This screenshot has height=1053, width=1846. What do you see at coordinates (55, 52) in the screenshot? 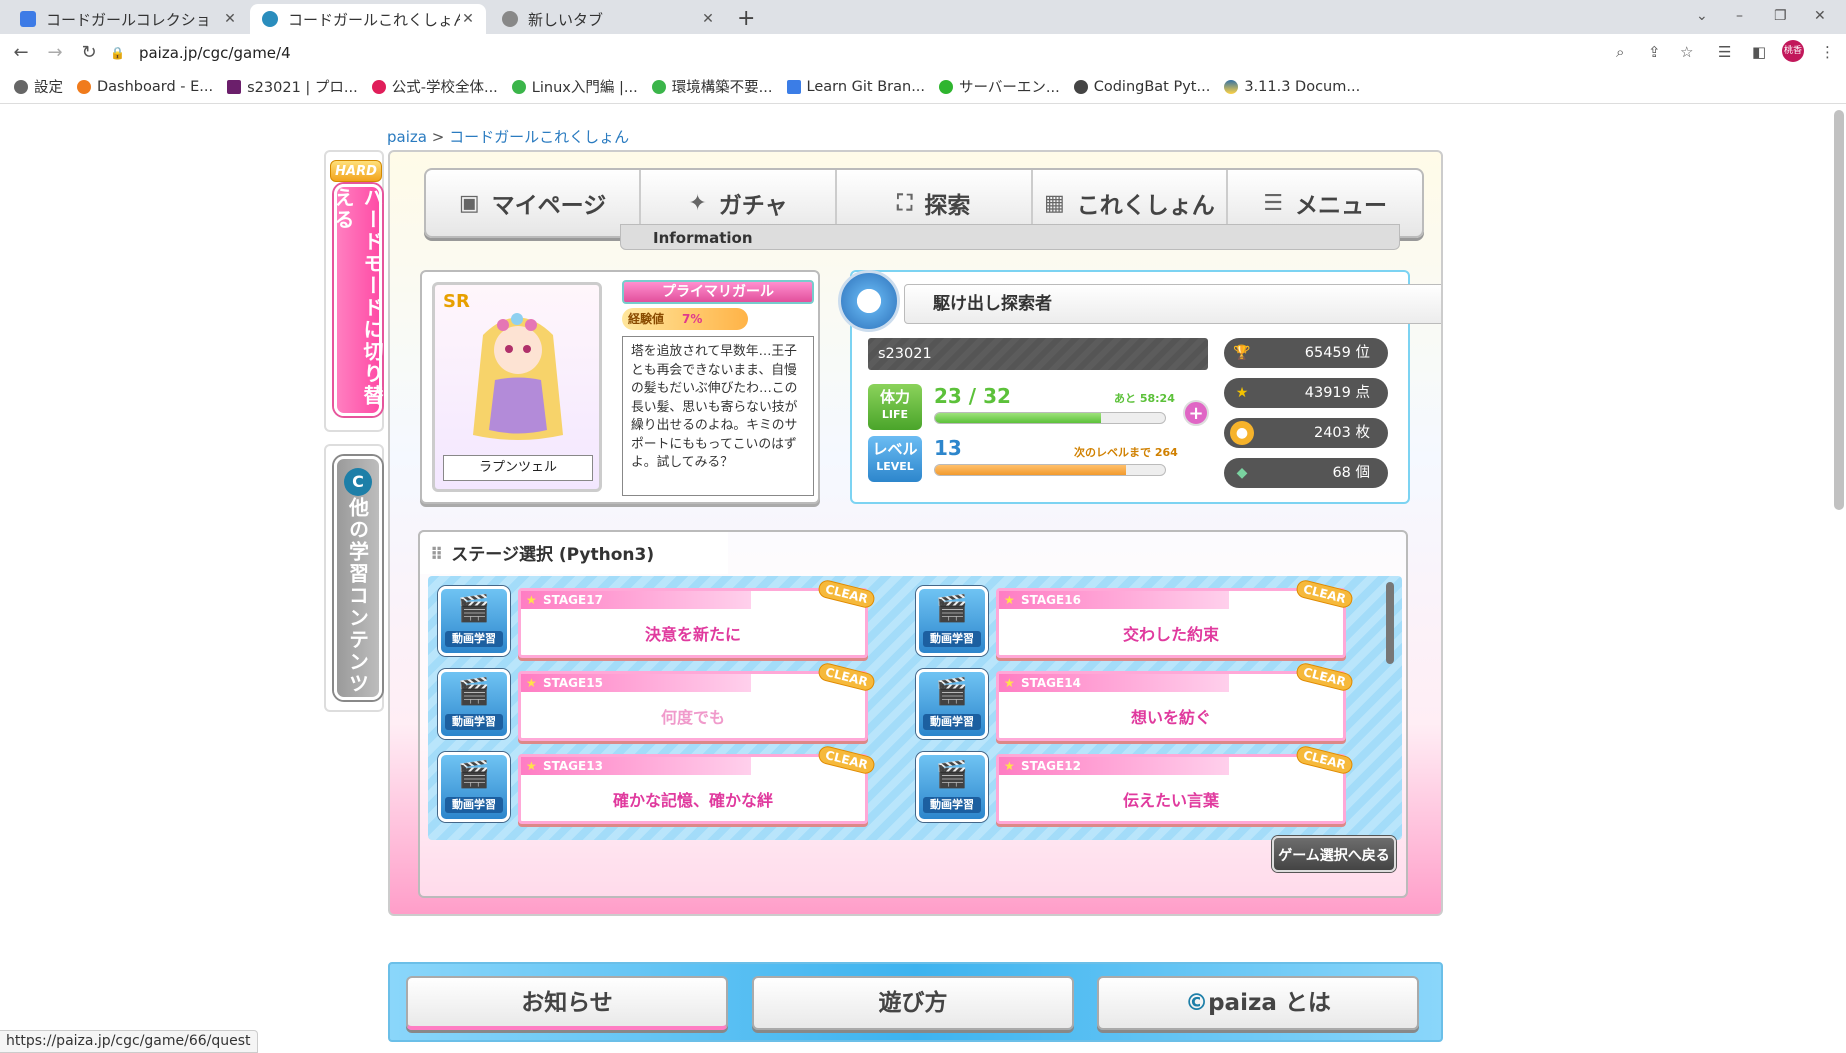
I see `forward-icon: →` at bounding box center [55, 52].